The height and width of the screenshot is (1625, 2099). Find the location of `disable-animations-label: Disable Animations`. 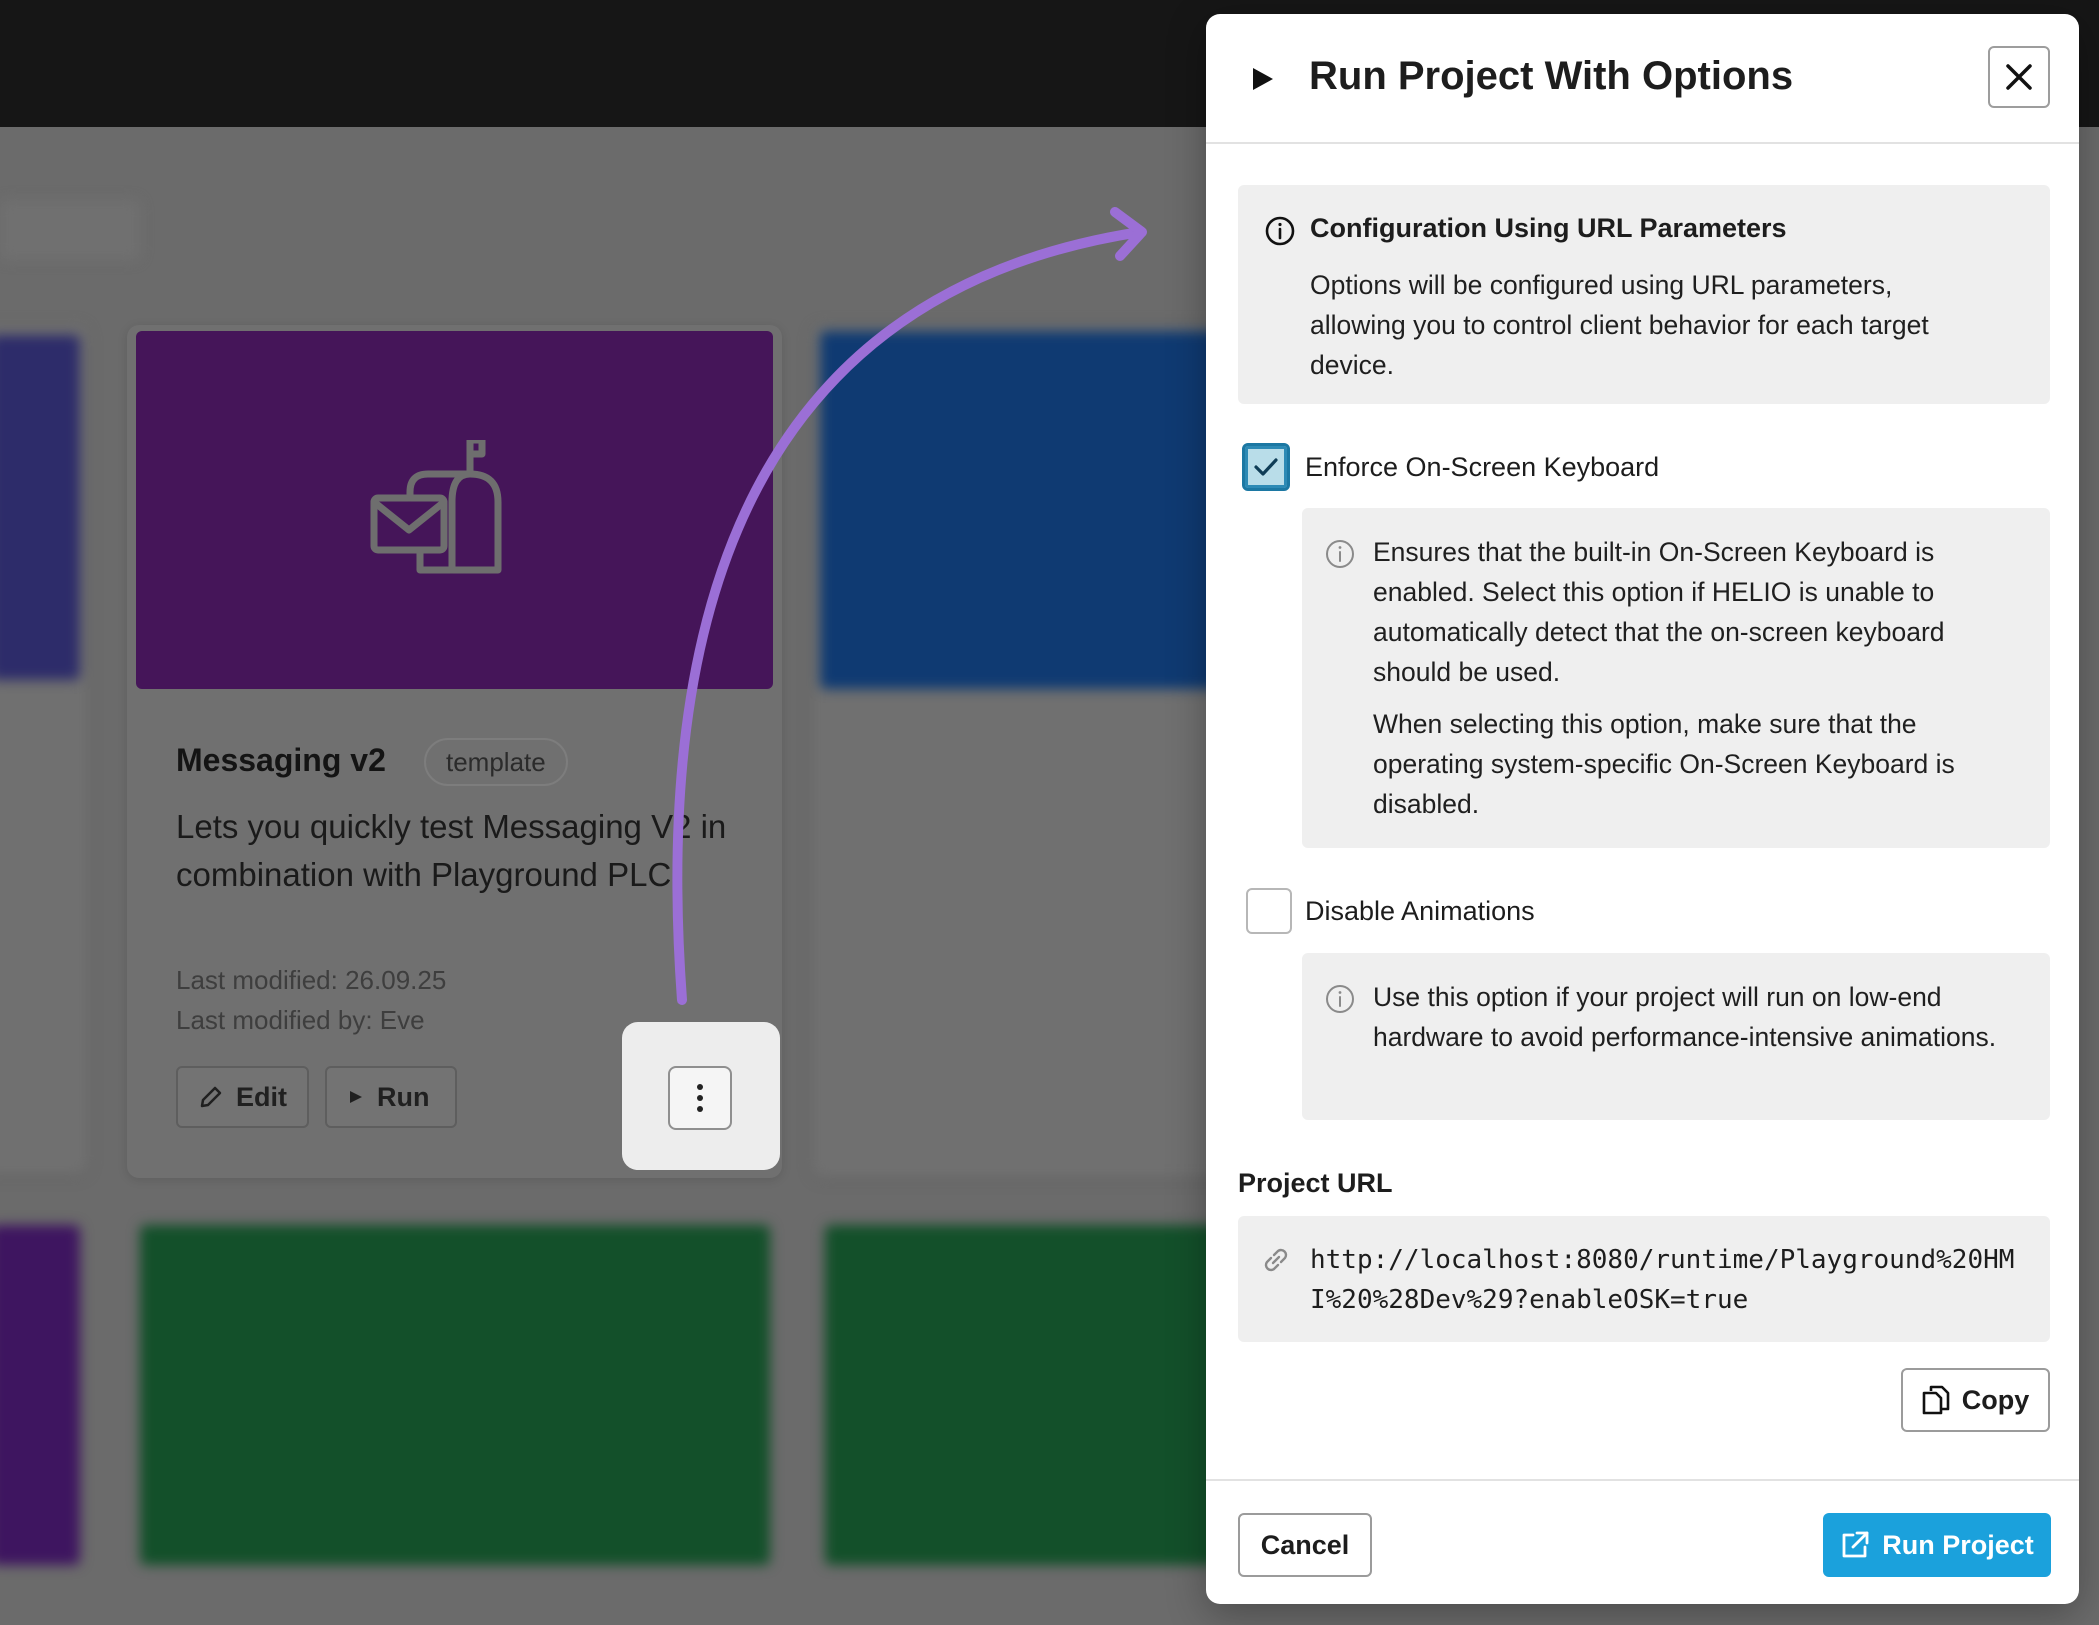

disable-animations-label: Disable Animations is located at coordinates (1420, 911).